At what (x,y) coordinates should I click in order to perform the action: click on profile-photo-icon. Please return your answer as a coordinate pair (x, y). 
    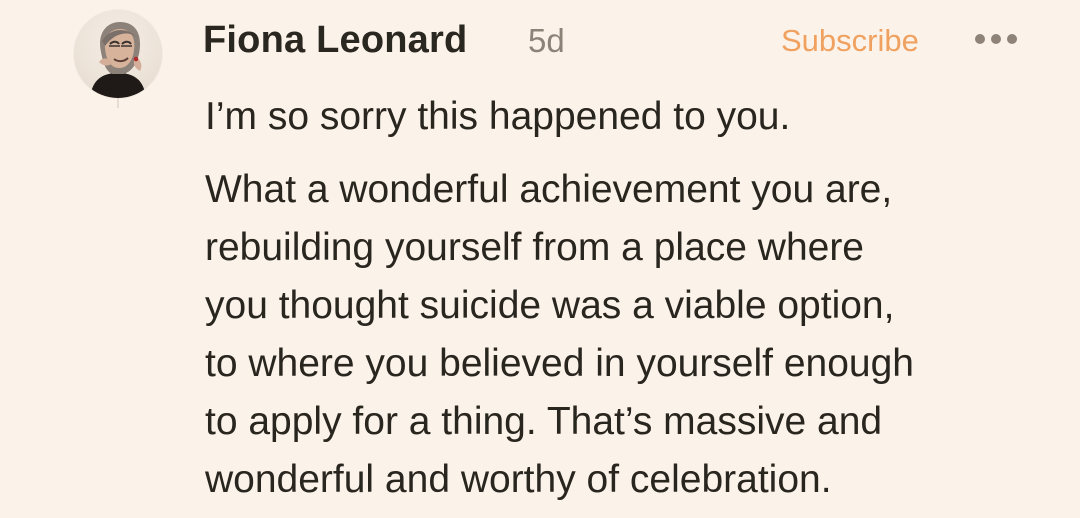
    Looking at the image, I should click on (118, 54).